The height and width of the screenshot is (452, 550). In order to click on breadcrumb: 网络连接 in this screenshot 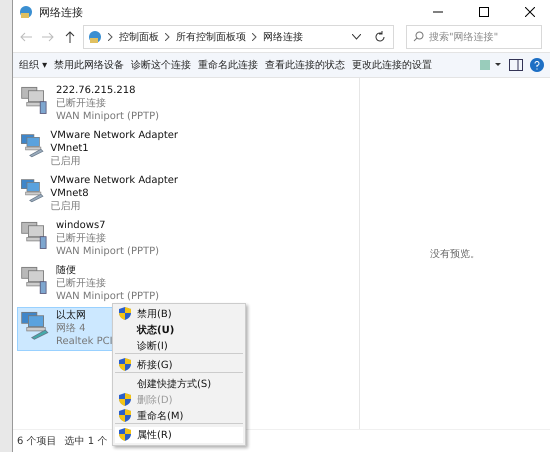, I will do `click(283, 37)`.